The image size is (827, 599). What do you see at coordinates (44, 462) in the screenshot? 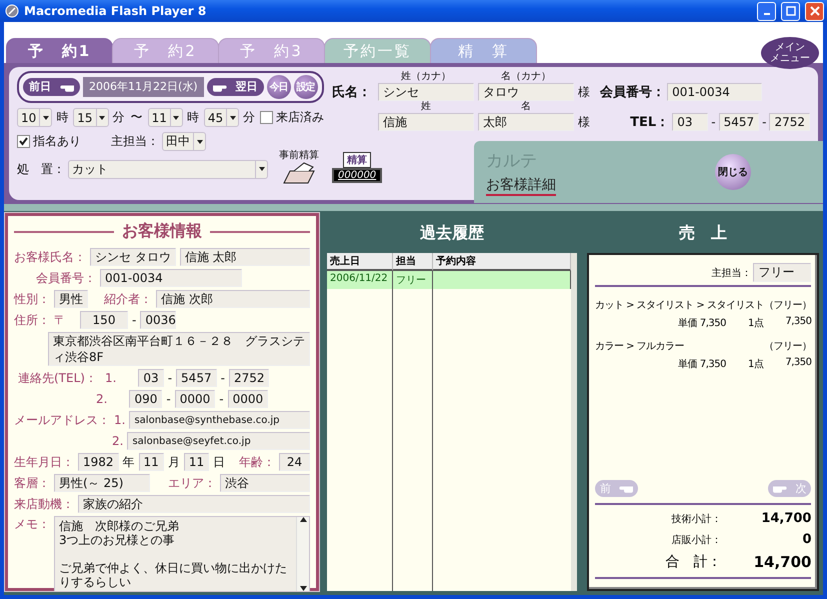
I see `field-label: 生年月日：` at bounding box center [44, 462].